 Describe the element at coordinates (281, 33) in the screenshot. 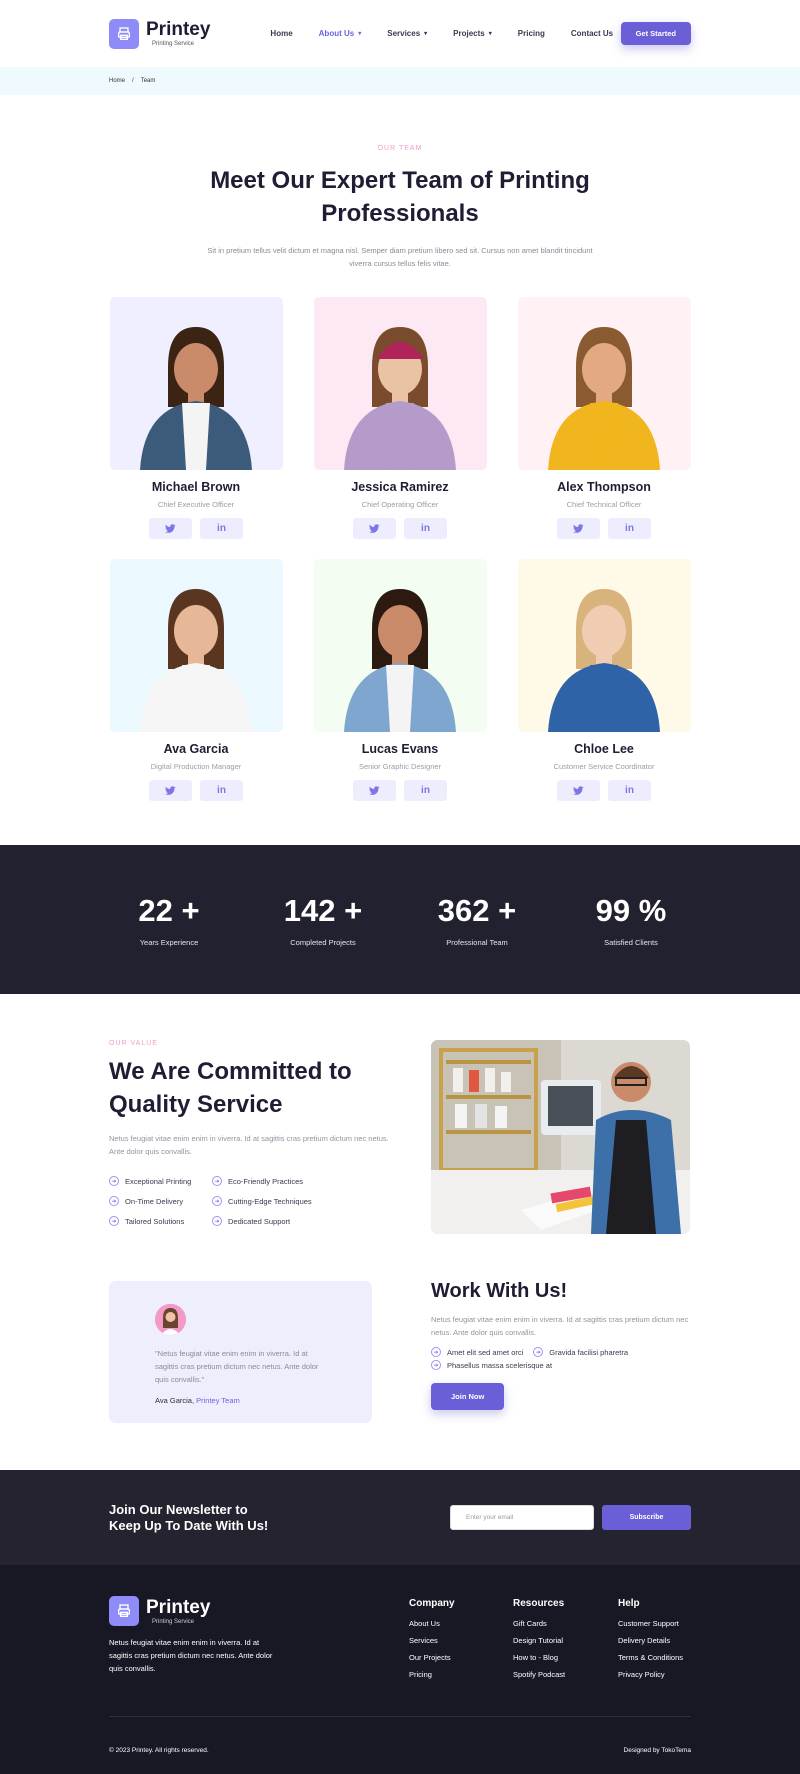

I see `nav-item-home: Home` at that location.